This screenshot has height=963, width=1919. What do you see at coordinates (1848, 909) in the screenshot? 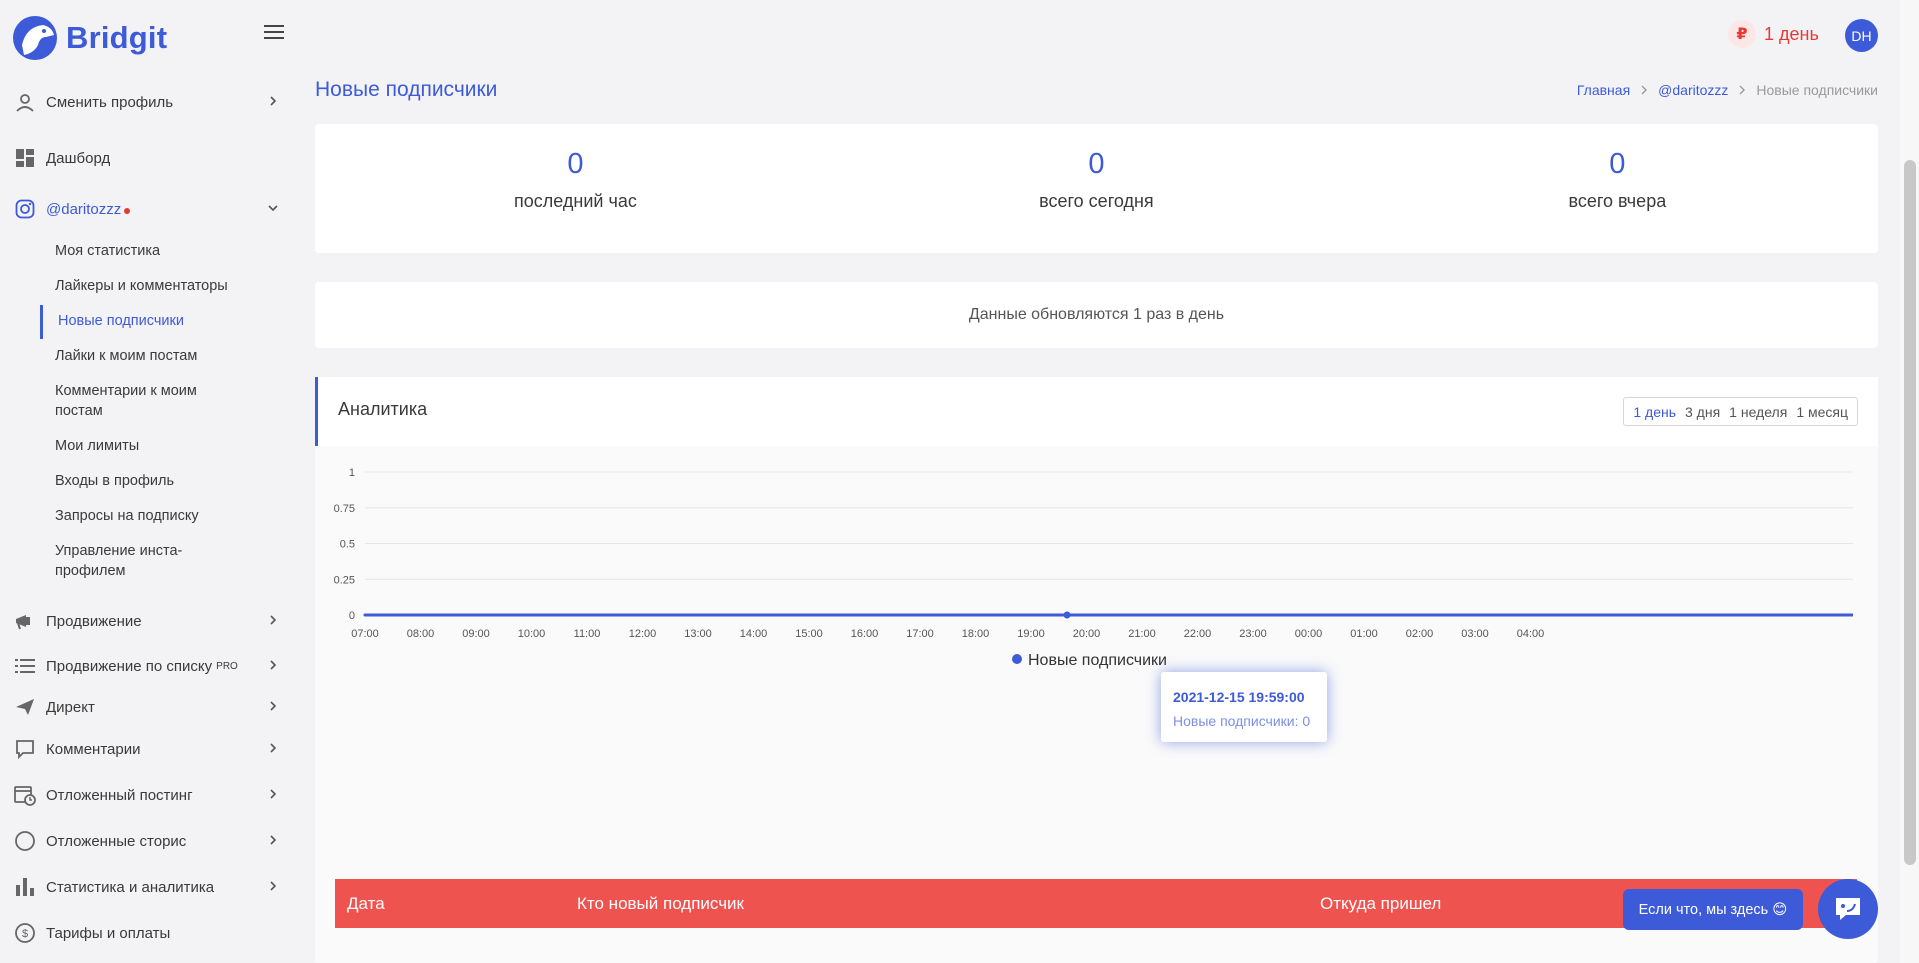
I see `chat-button` at bounding box center [1848, 909].